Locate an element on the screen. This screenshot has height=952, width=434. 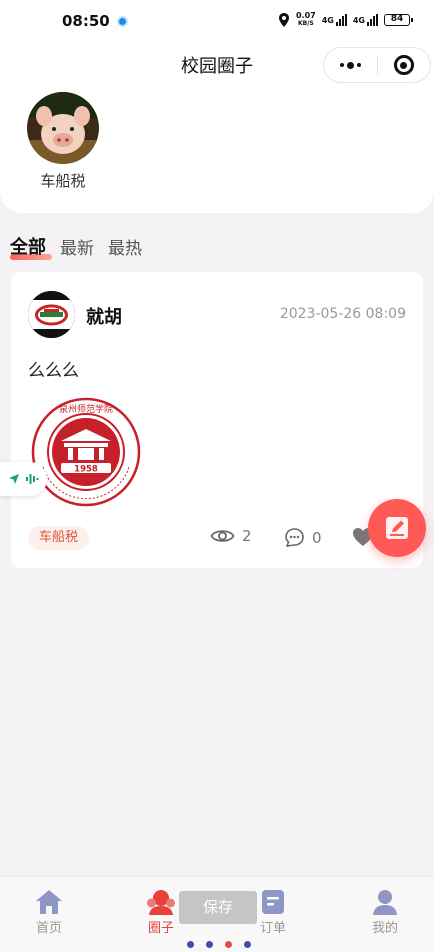
sound-wave-icon is located at coordinates (32, 479).